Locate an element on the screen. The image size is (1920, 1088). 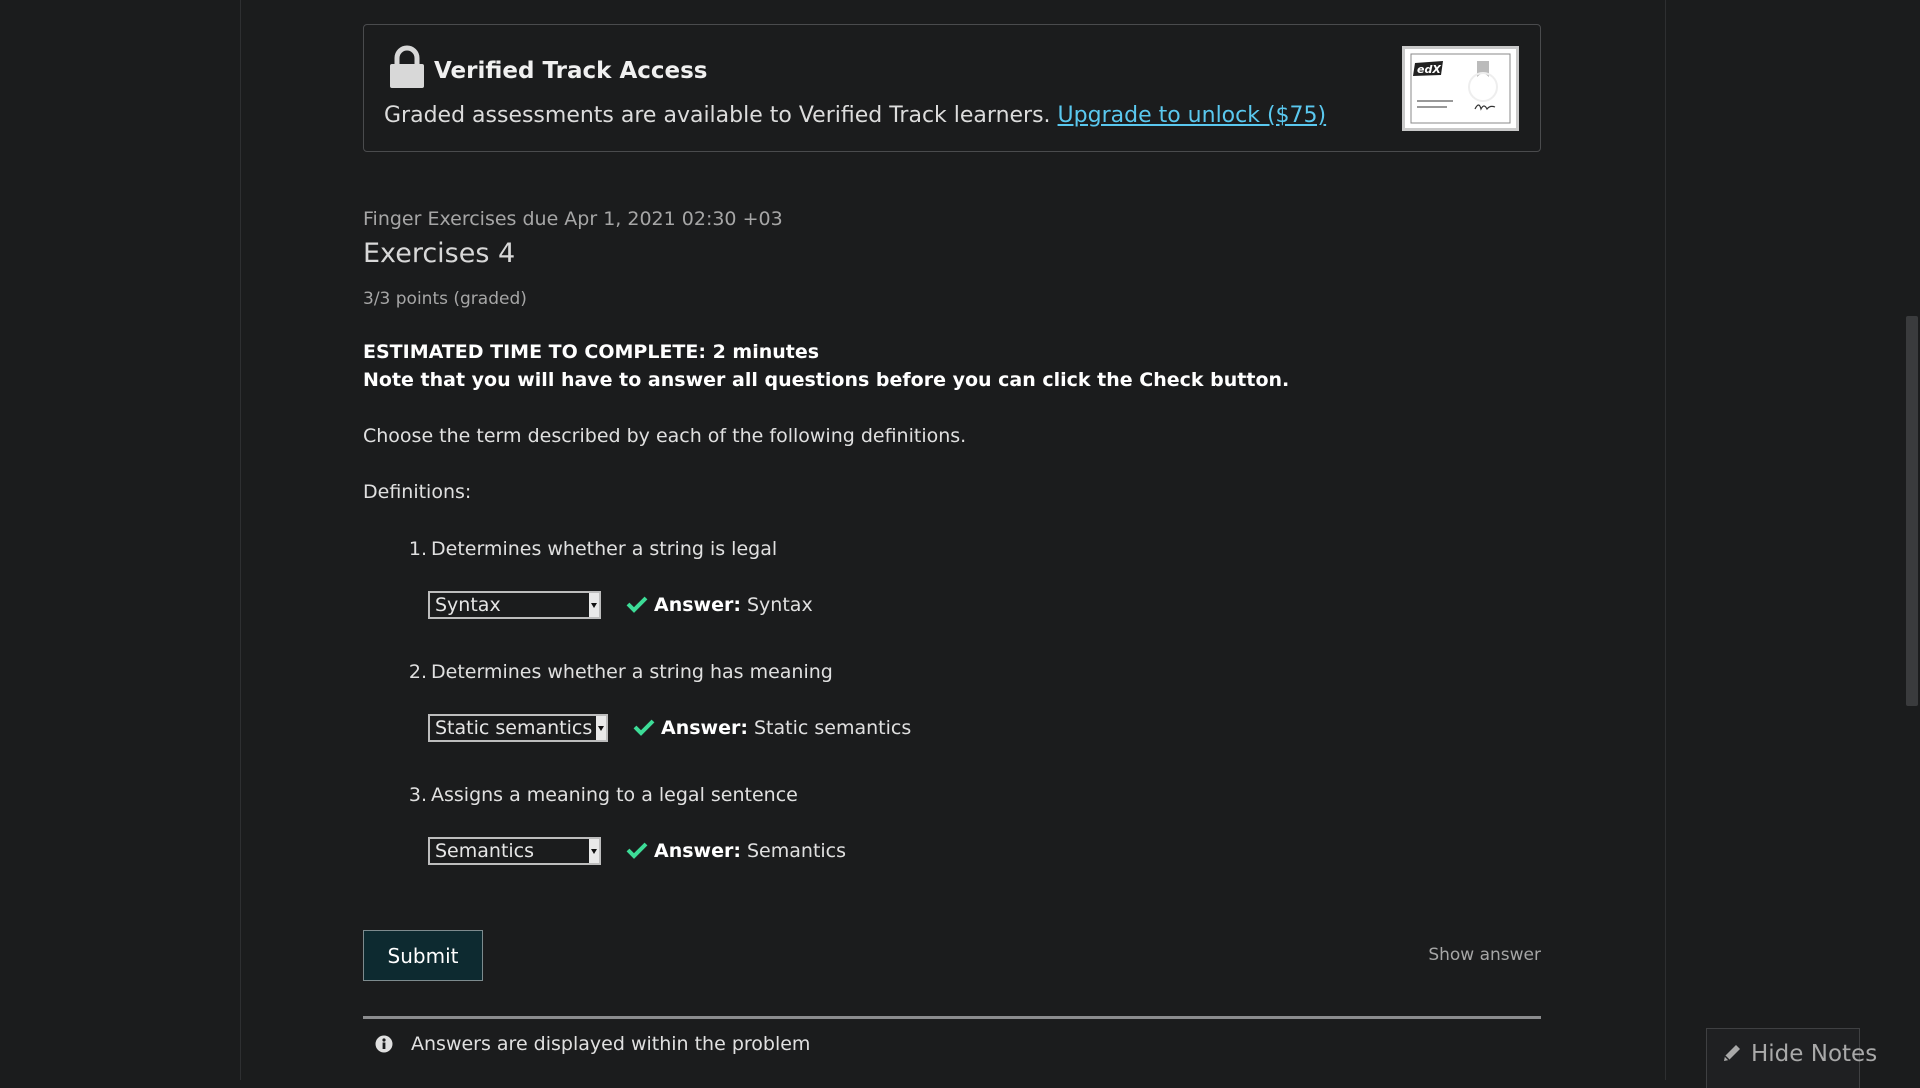
estimated-time: ESTIMATED TIME TO COMPLETE: 2 minutes is located at coordinates (591, 352).